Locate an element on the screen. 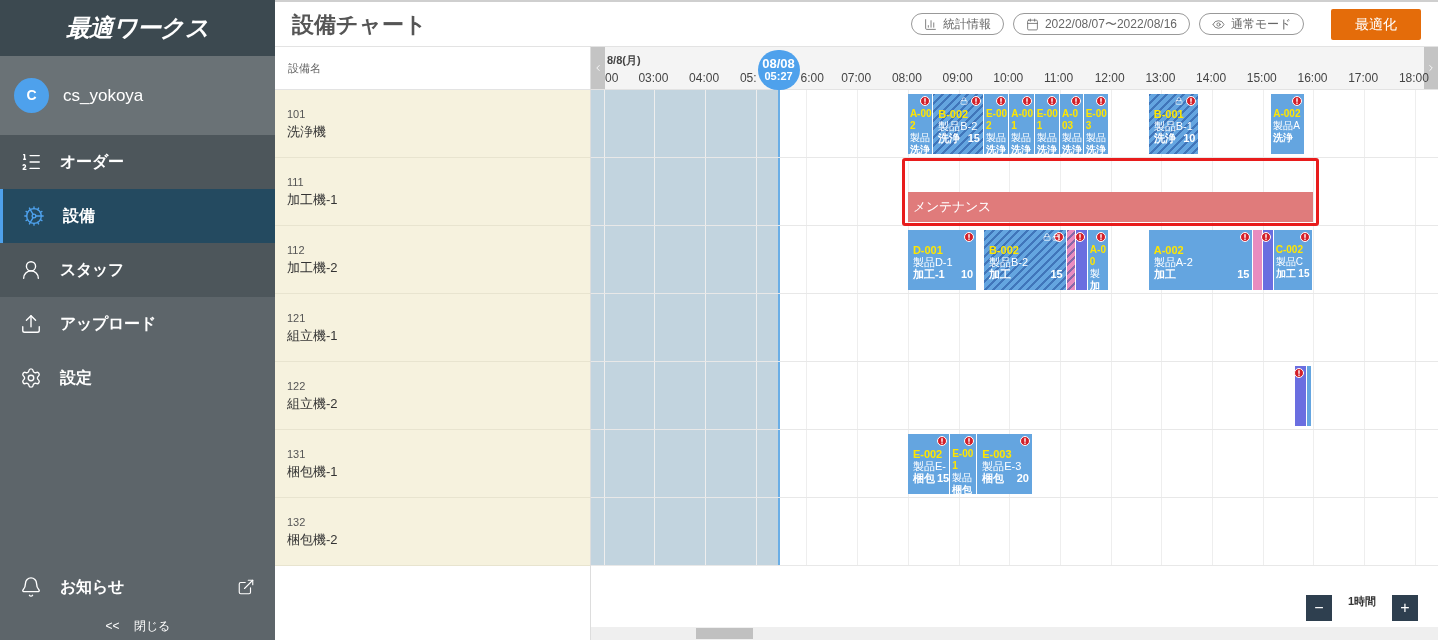 The height and width of the screenshot is (640, 1438). chevron-right-icon is located at coordinates (1431, 68).